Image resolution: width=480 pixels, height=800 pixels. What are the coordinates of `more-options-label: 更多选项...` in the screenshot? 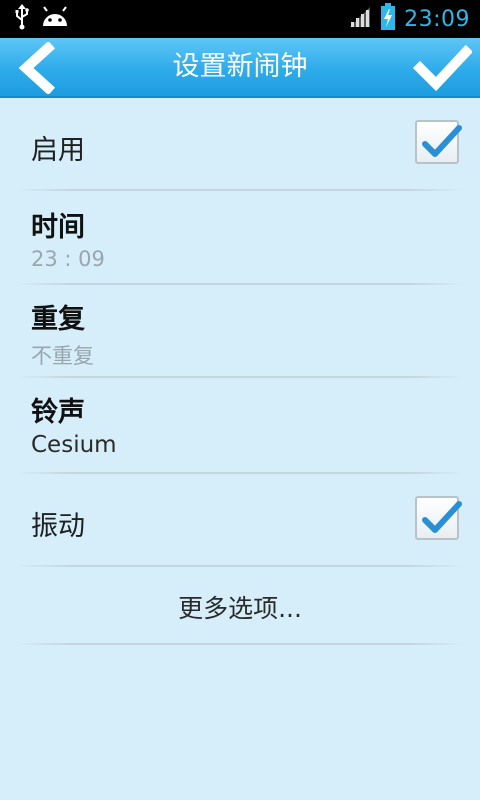 It's located at (240, 608).